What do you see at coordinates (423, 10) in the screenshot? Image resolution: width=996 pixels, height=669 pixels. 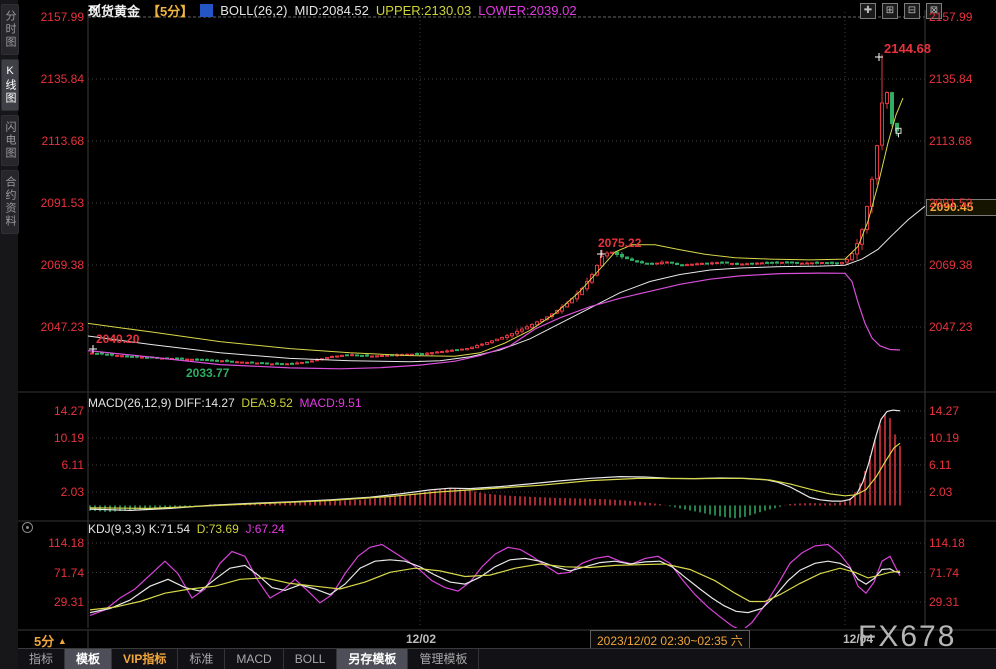 I see `boll-upper-value: UPPER:2130.03` at bounding box center [423, 10].